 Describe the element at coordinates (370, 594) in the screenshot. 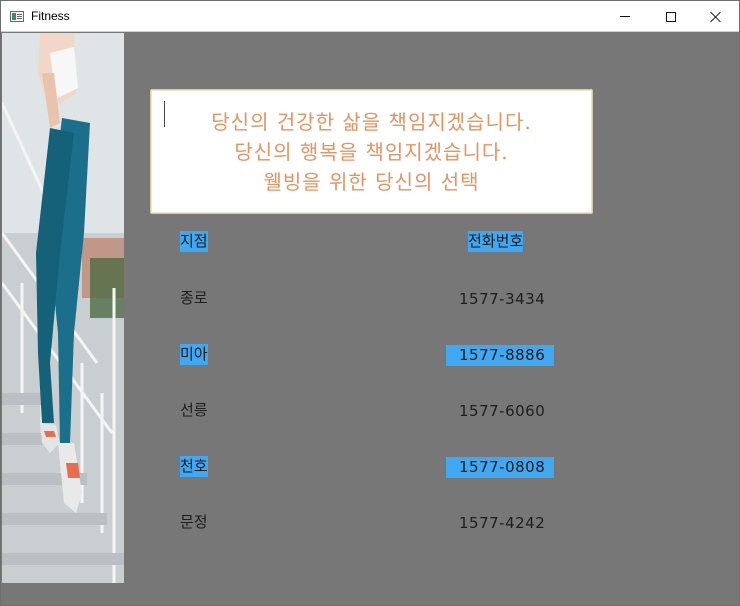

I see `bottom-strip` at that location.